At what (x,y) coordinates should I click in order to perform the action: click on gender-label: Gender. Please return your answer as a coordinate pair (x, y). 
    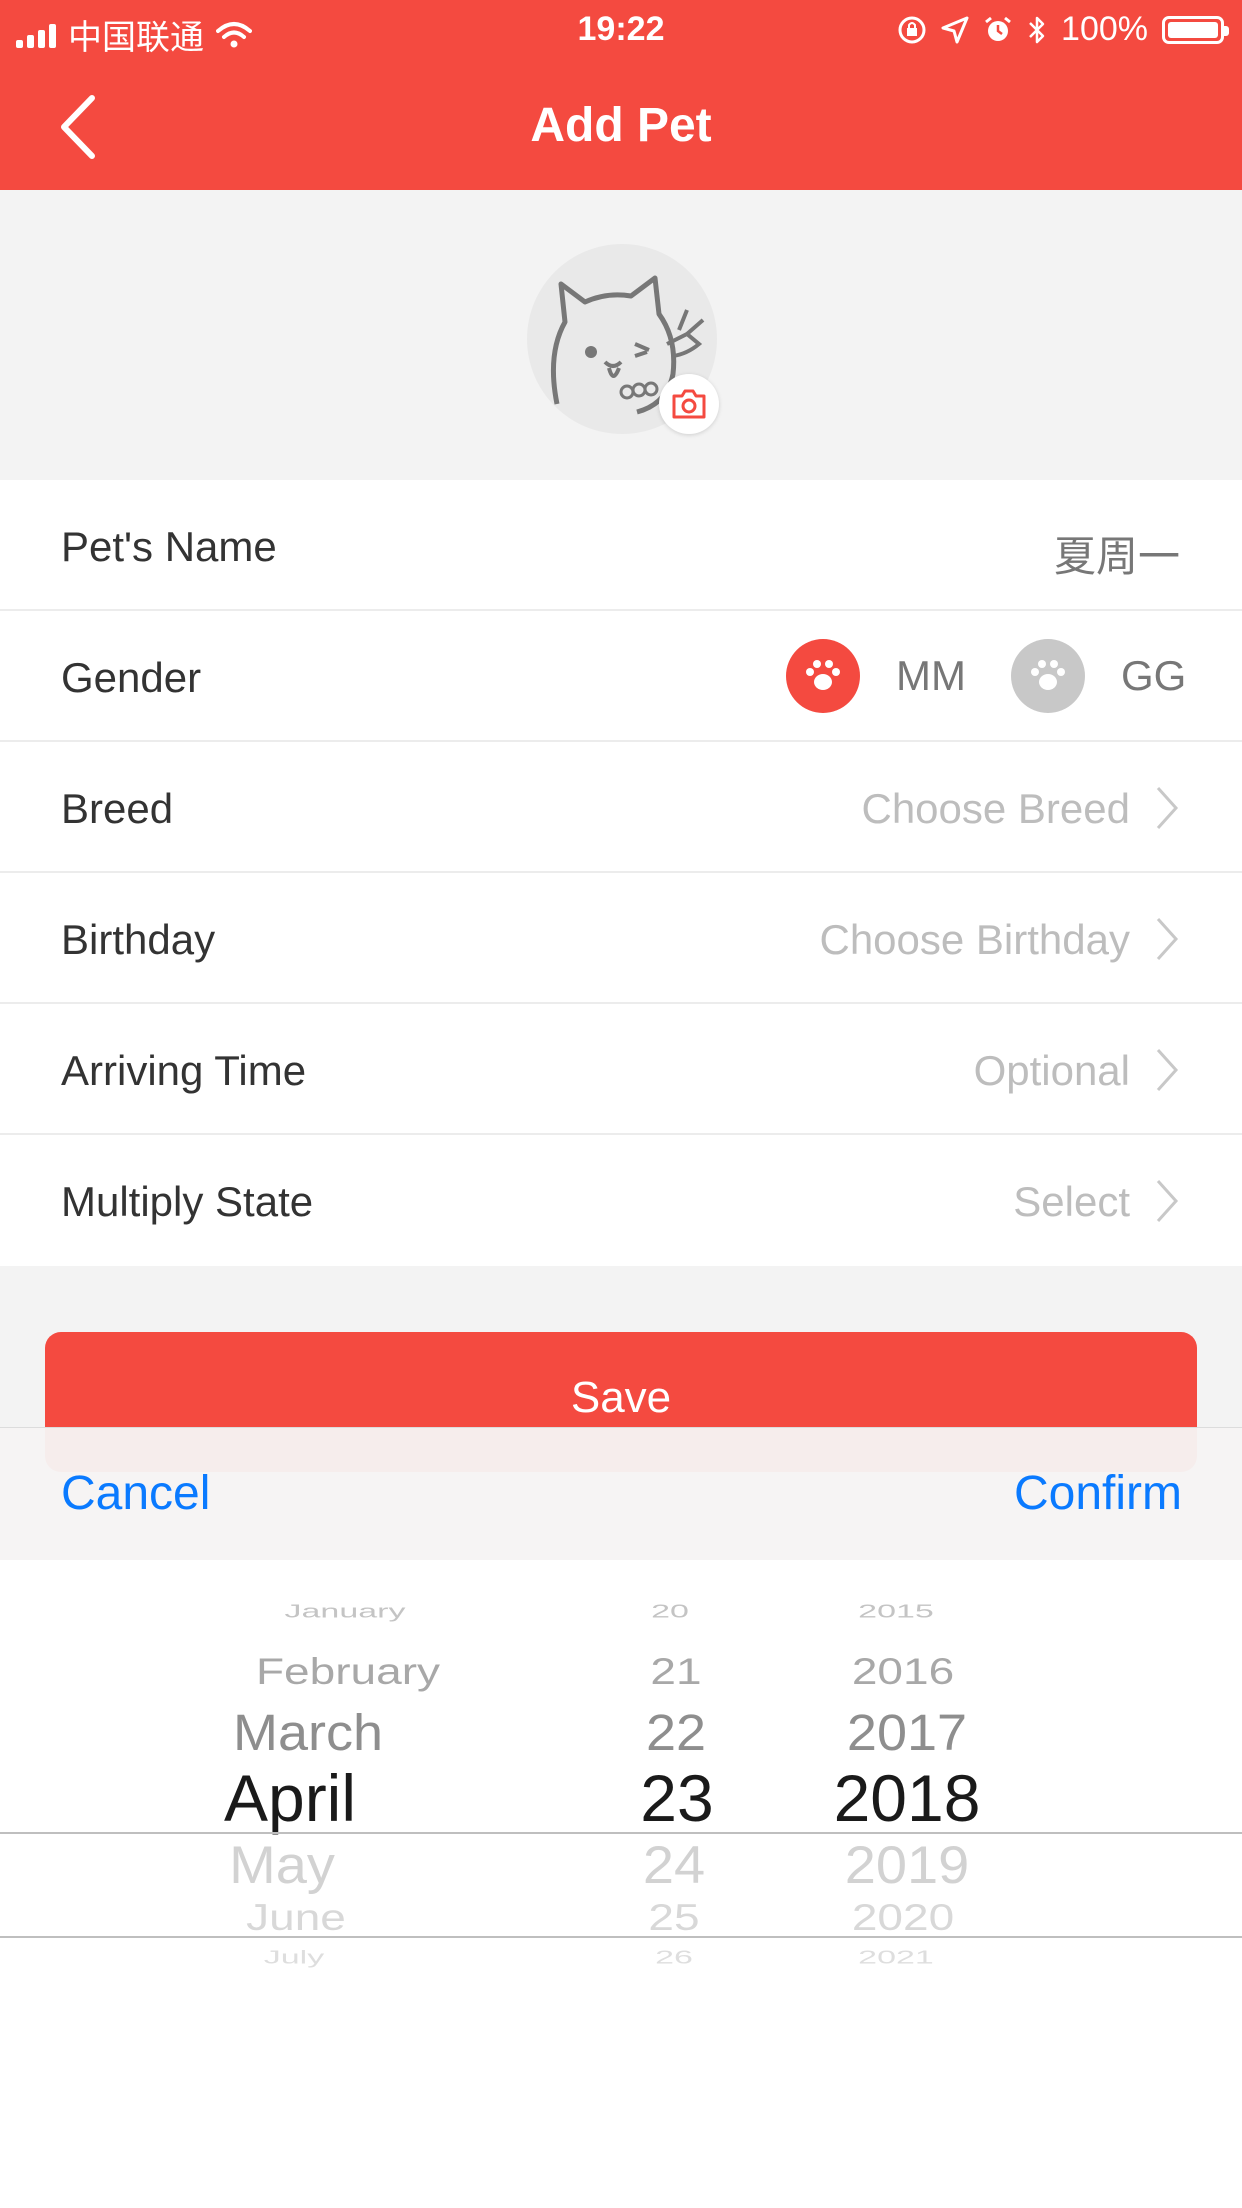
    Looking at the image, I should click on (131, 677).